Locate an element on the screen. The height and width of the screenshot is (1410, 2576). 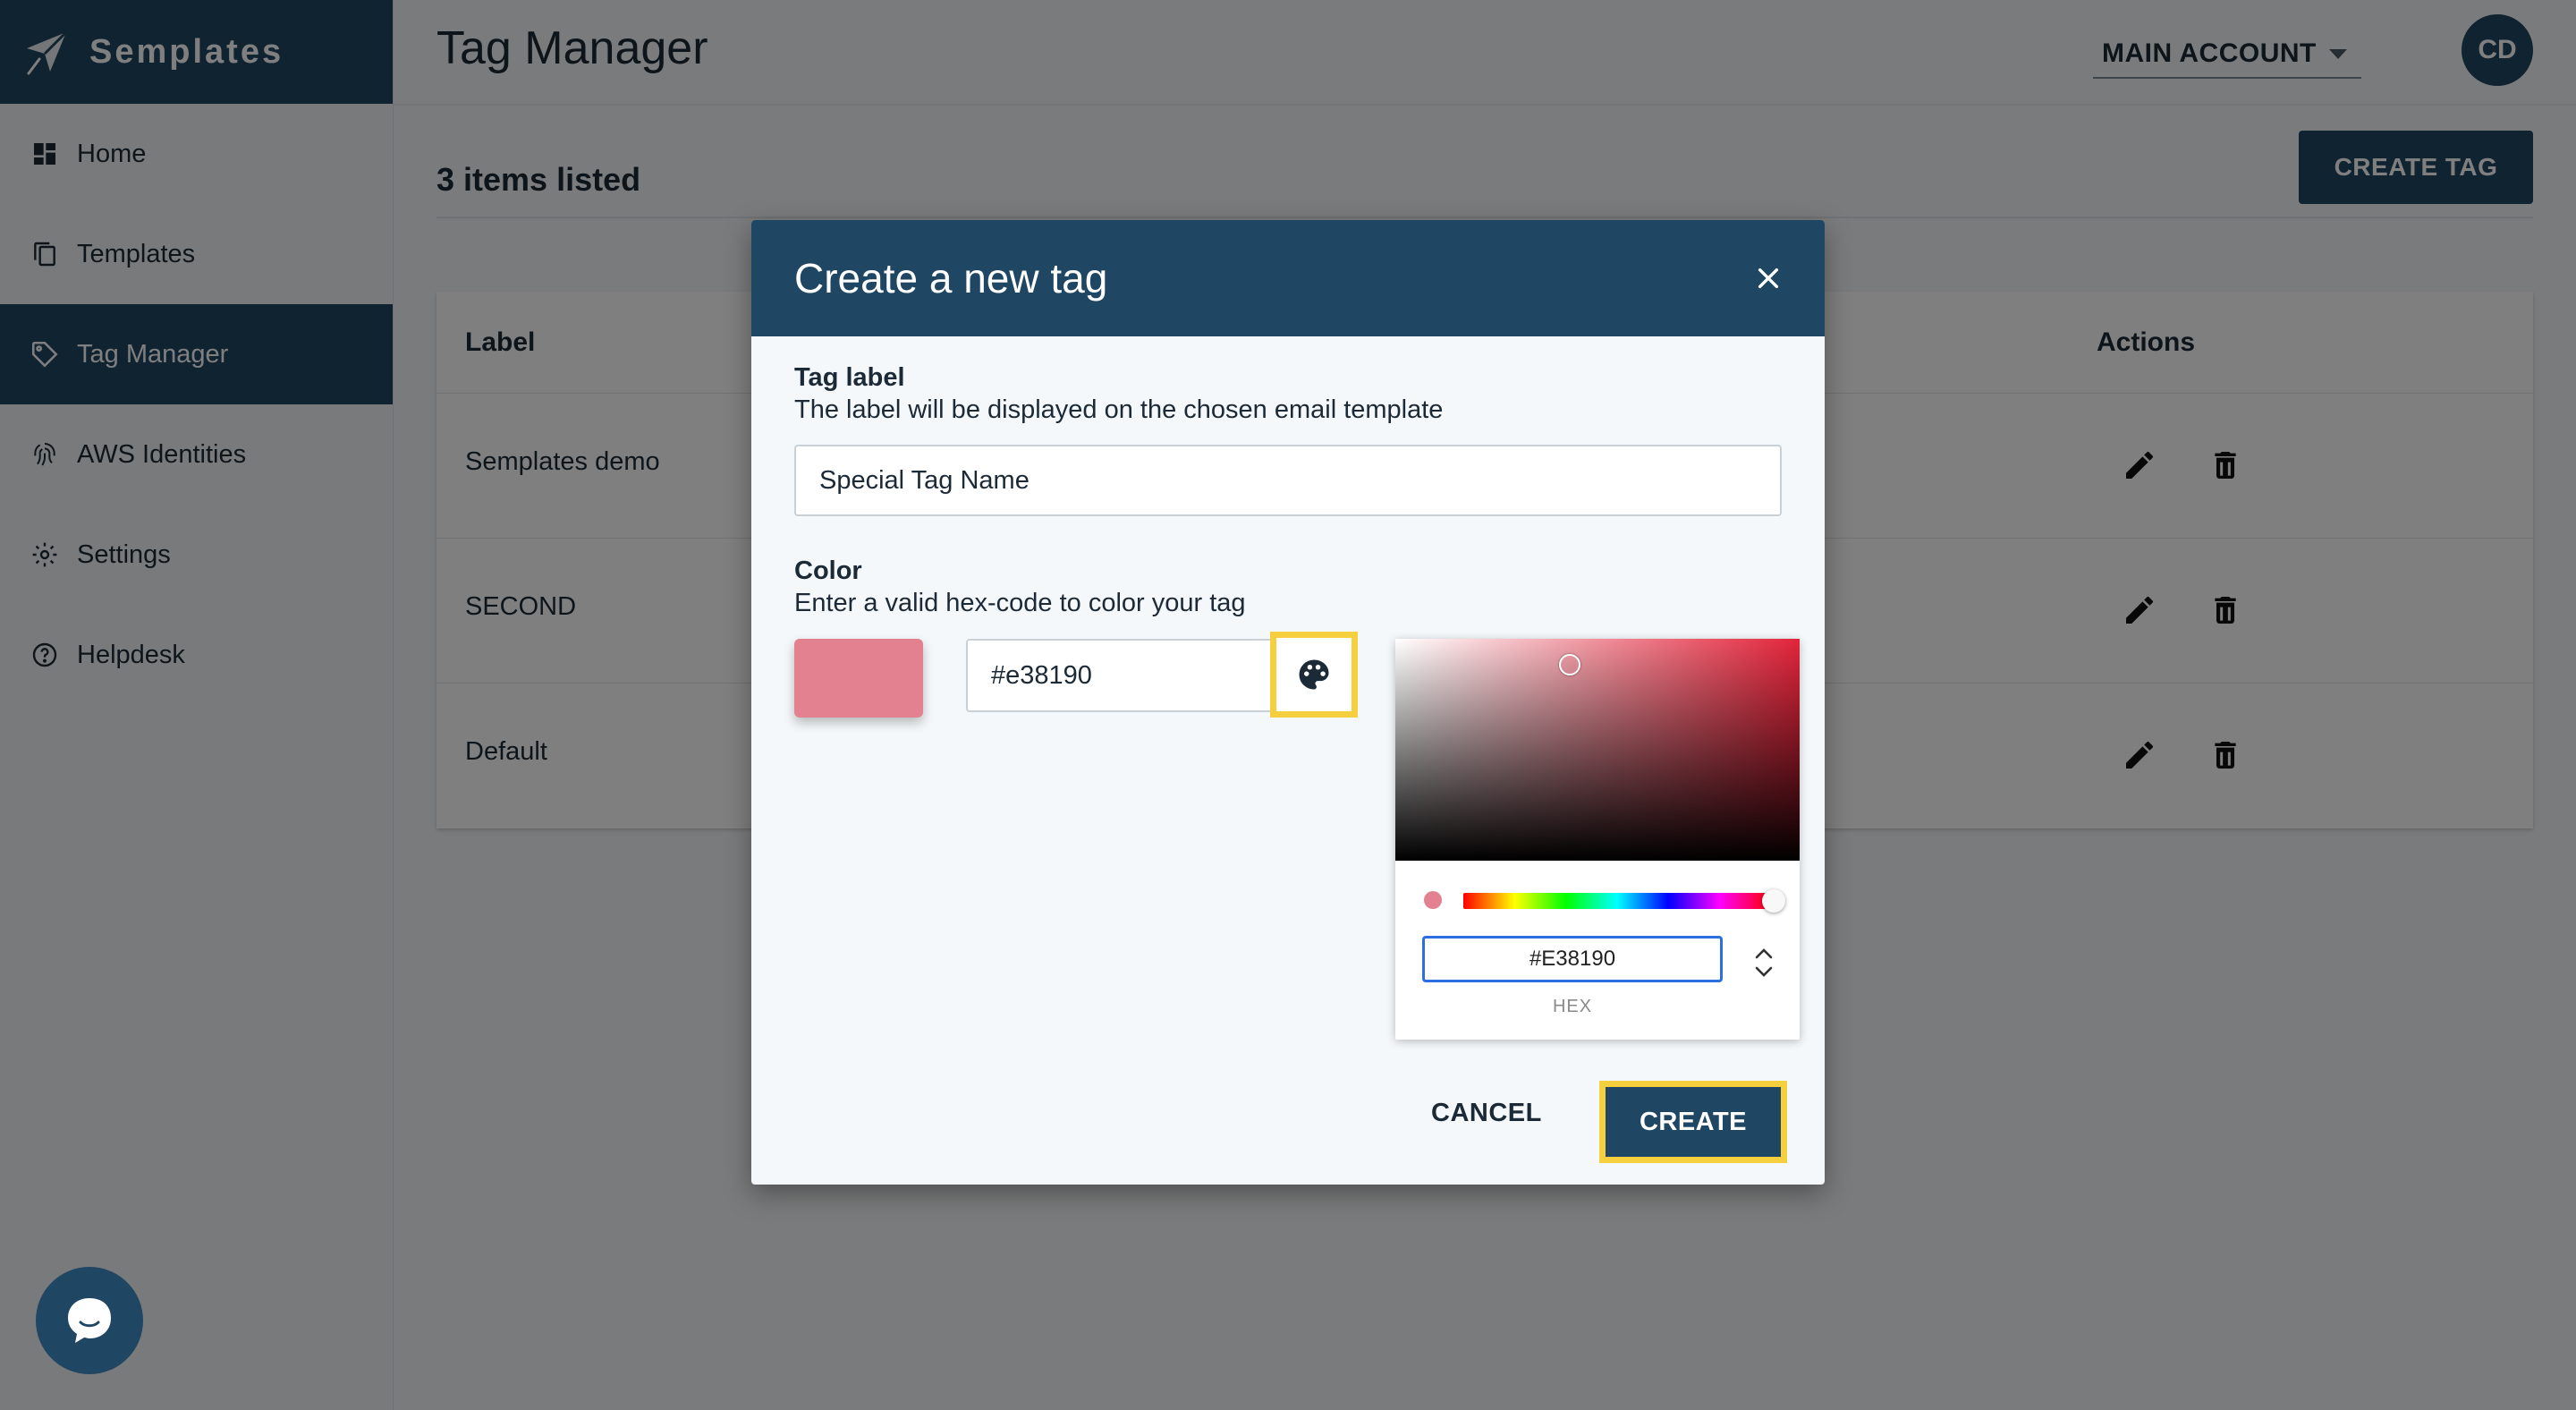
cancel-button: CANCEL is located at coordinates (1486, 1113).